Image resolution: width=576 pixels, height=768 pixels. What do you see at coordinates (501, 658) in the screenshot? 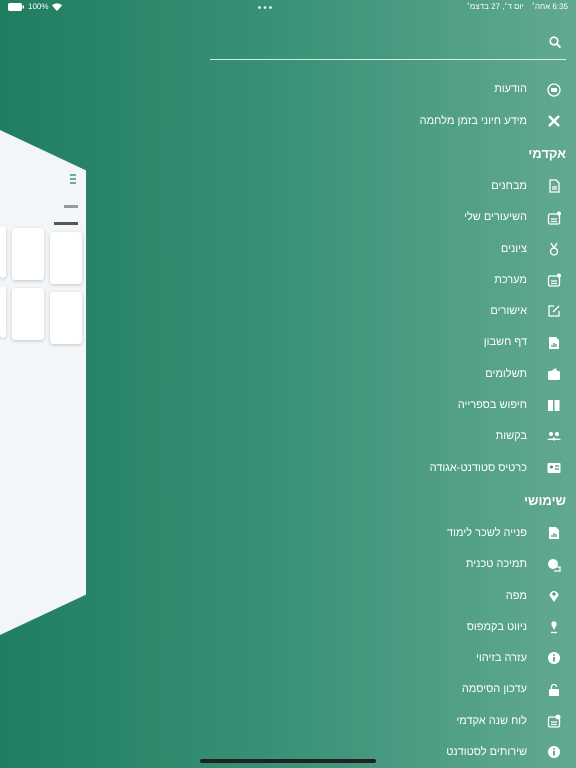
I see `menu-item: עזרה בזיהוי` at bounding box center [501, 658].